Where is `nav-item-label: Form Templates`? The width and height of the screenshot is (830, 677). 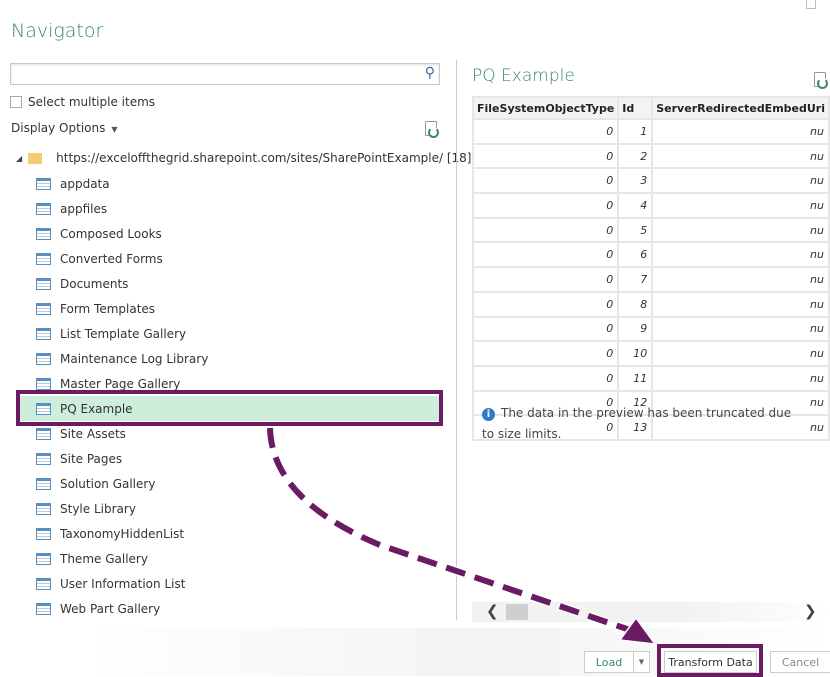 nav-item-label: Form Templates is located at coordinates (108, 308).